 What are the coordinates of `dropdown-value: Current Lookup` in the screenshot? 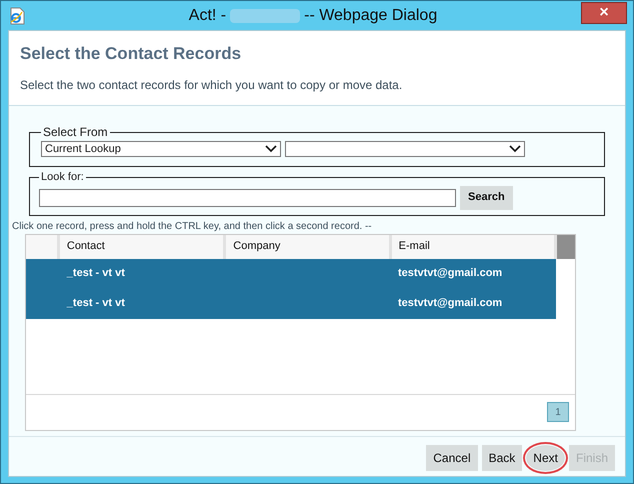 It's located at (83, 149).